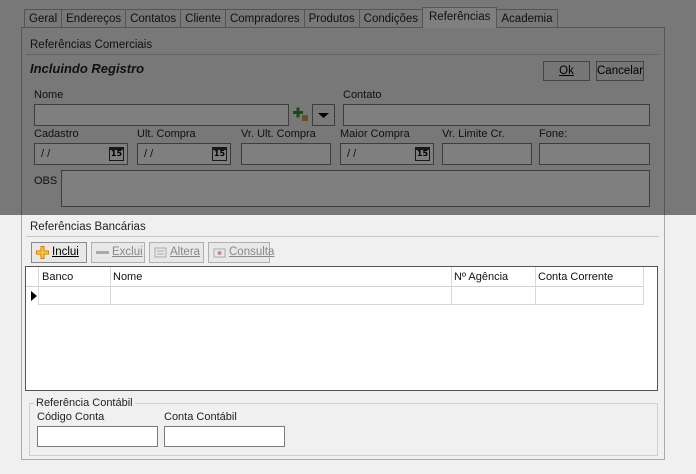 Image resolution: width=696 pixels, height=474 pixels. I want to click on cancel-button: Cancelar, so click(620, 71).